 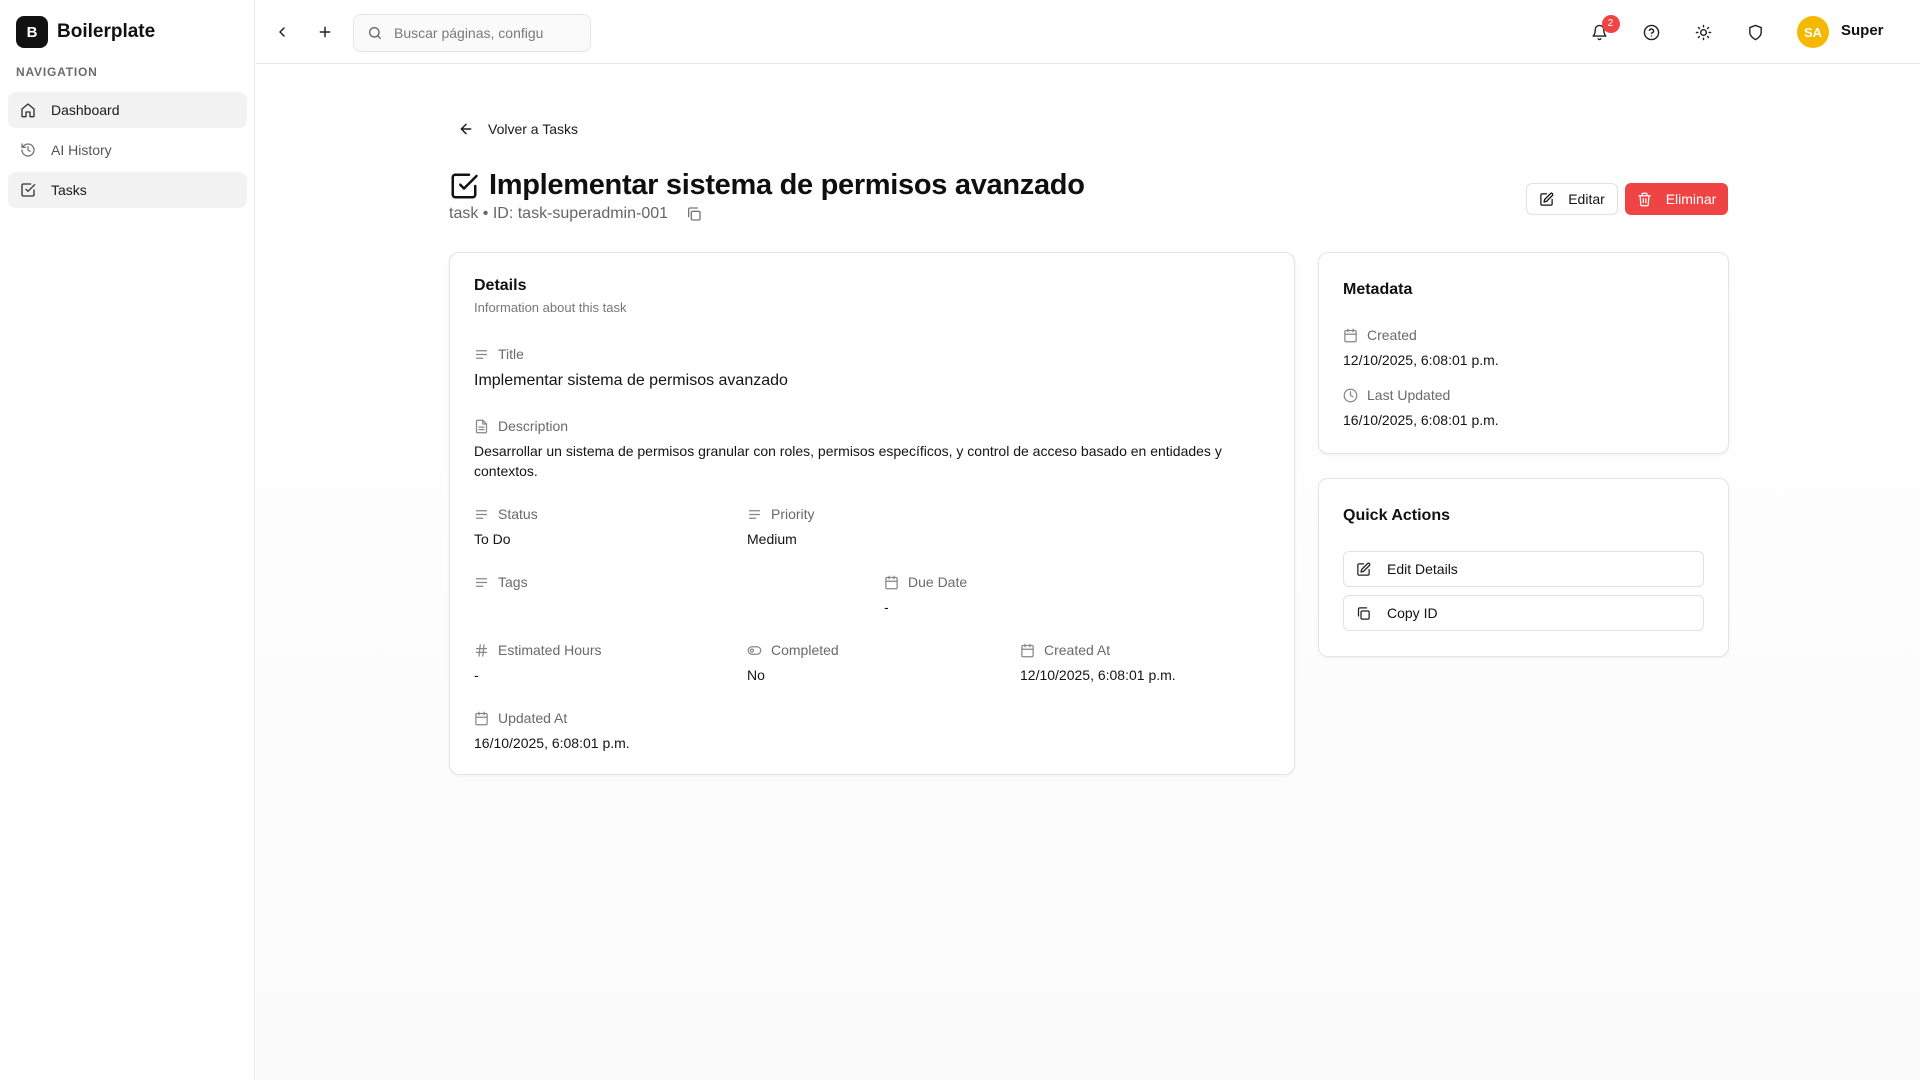 What do you see at coordinates (106, 31) in the screenshot?
I see `brand-name: Boilerplate` at bounding box center [106, 31].